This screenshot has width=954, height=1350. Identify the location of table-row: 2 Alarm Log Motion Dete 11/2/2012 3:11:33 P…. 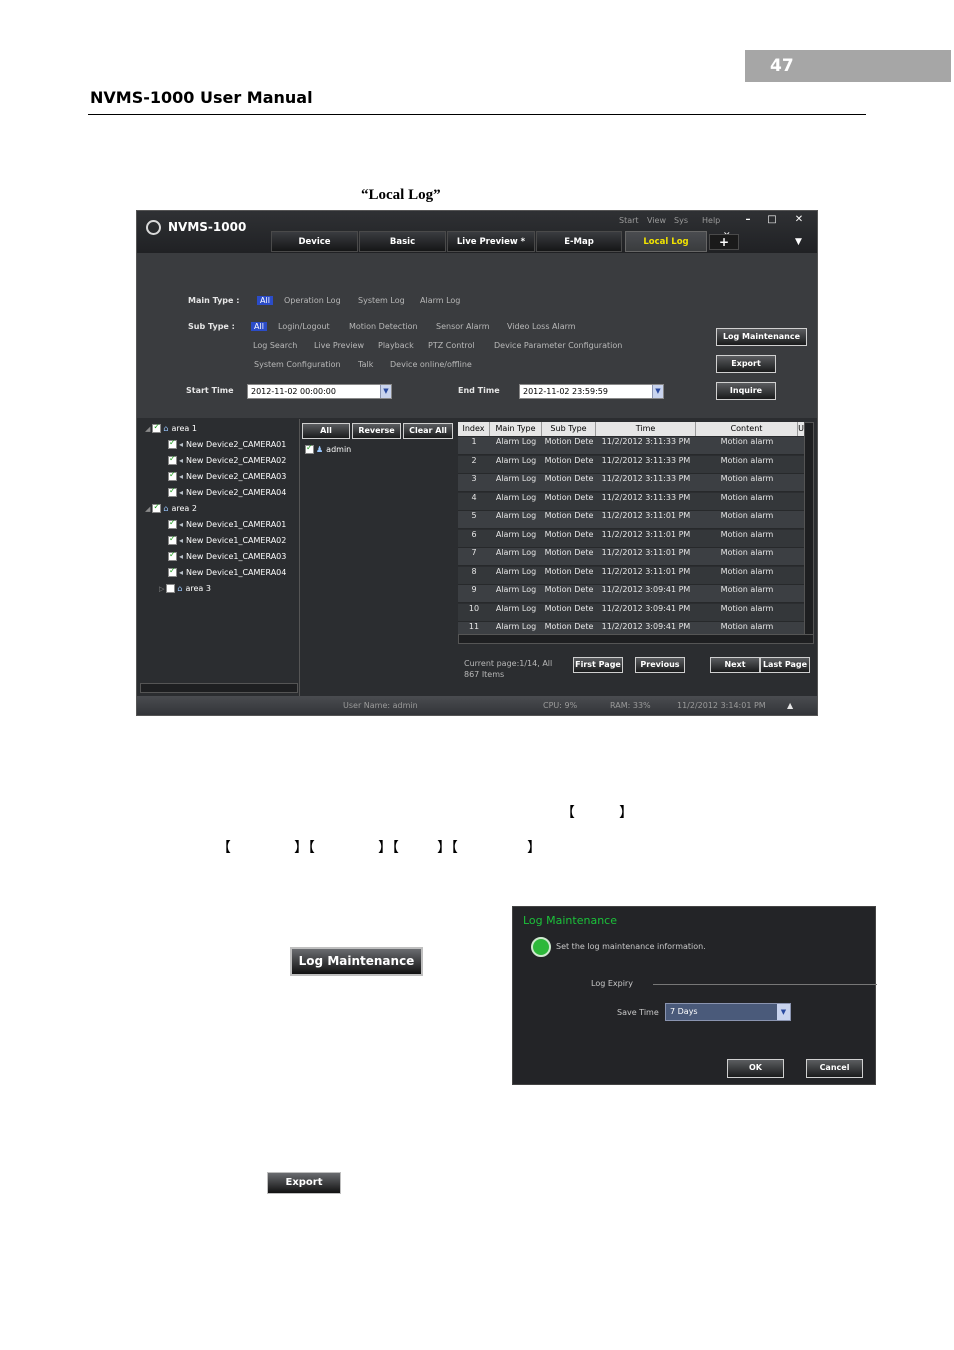
(631, 464).